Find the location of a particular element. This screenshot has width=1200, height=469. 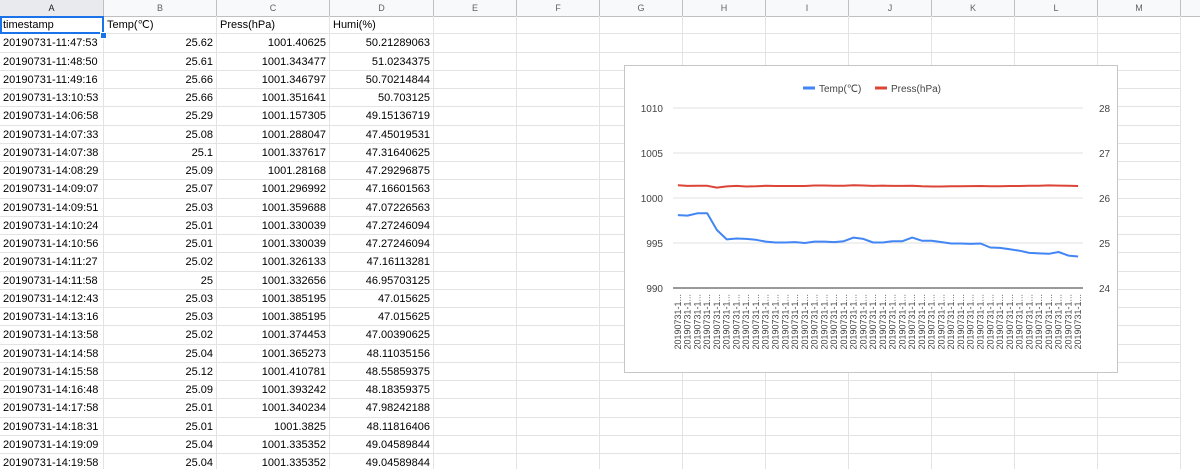

cell: 20190731-14:18:31 is located at coordinates (52, 426).